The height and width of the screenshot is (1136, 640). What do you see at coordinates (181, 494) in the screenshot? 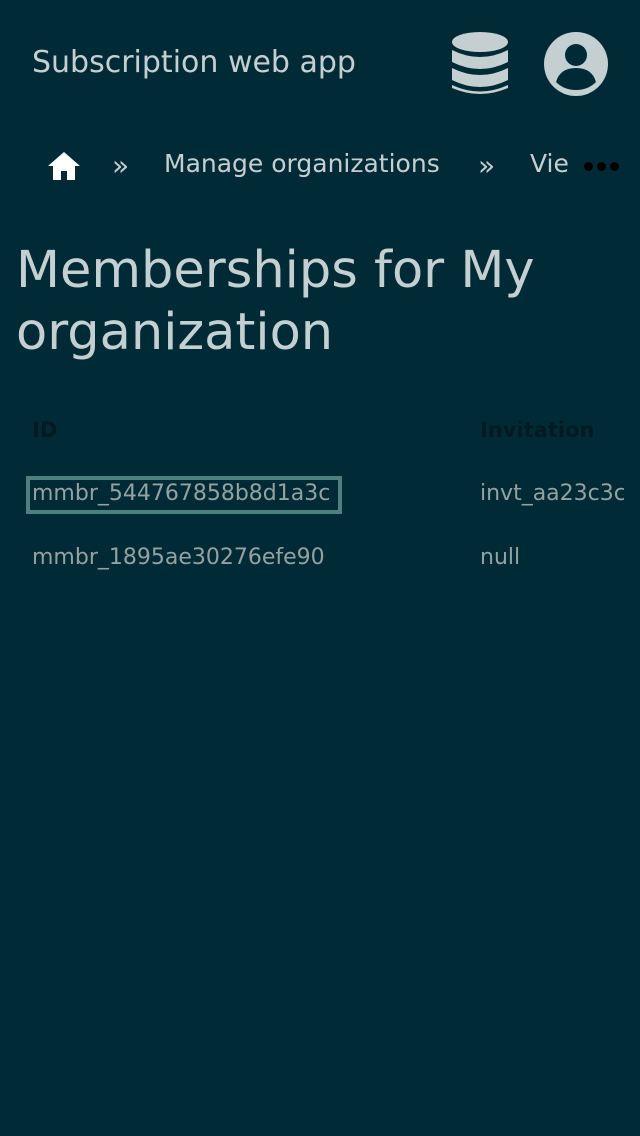
I see `membership-id-link: mmbr_544767858b8d1a3c` at bounding box center [181, 494].